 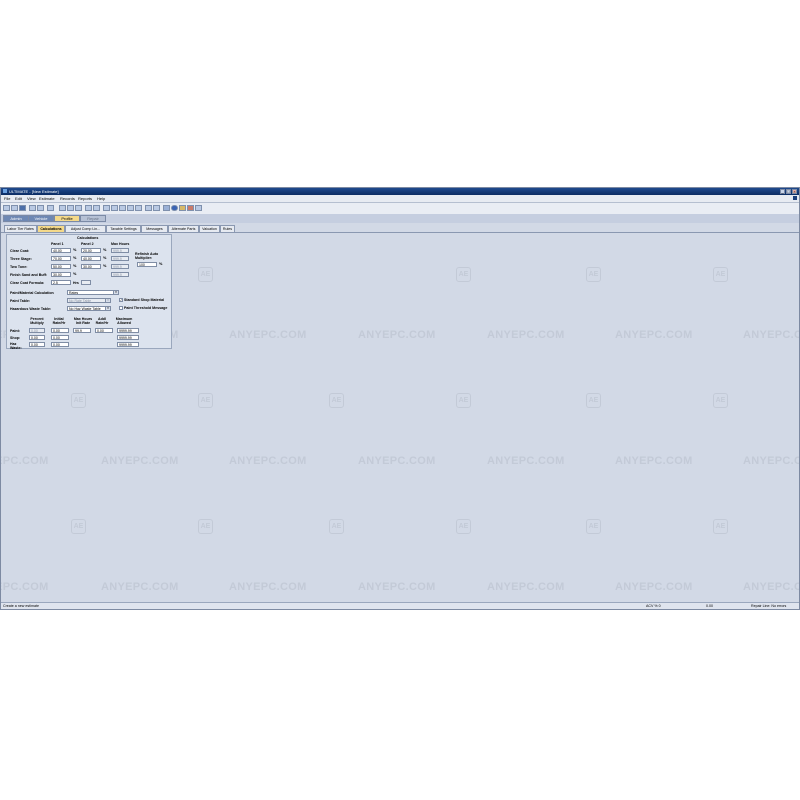 What do you see at coordinates (61, 282) in the screenshot?
I see `clear-coat-formula-field: 2.5` at bounding box center [61, 282].